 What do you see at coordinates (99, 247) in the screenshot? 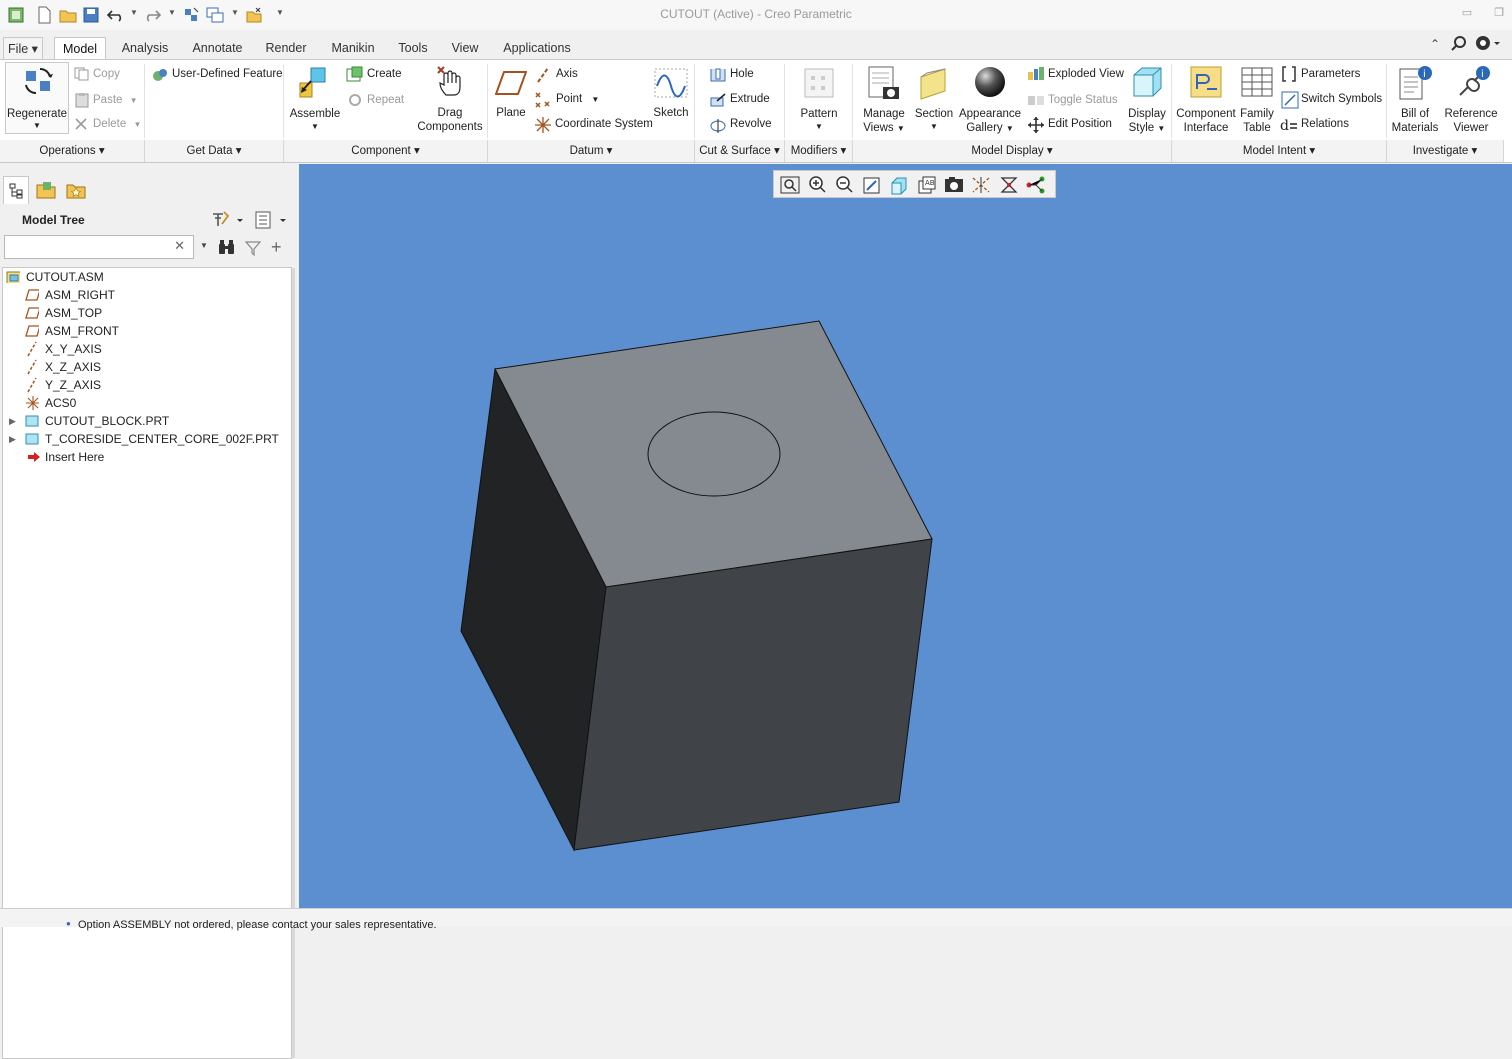
I see `tree-search-input: ✕` at bounding box center [99, 247].